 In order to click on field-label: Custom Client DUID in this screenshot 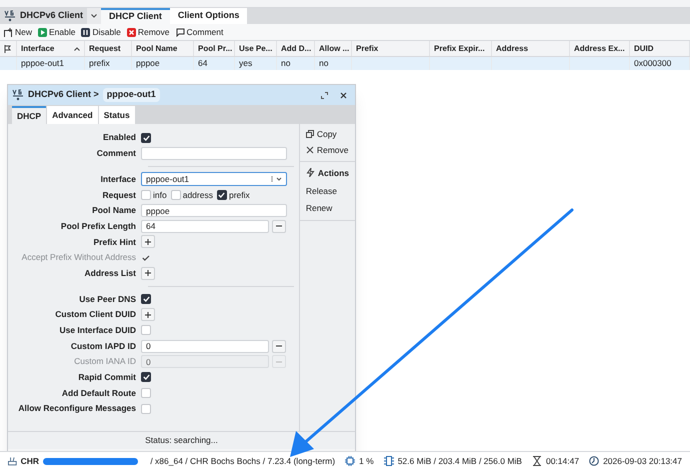, I will do `click(95, 315)`.